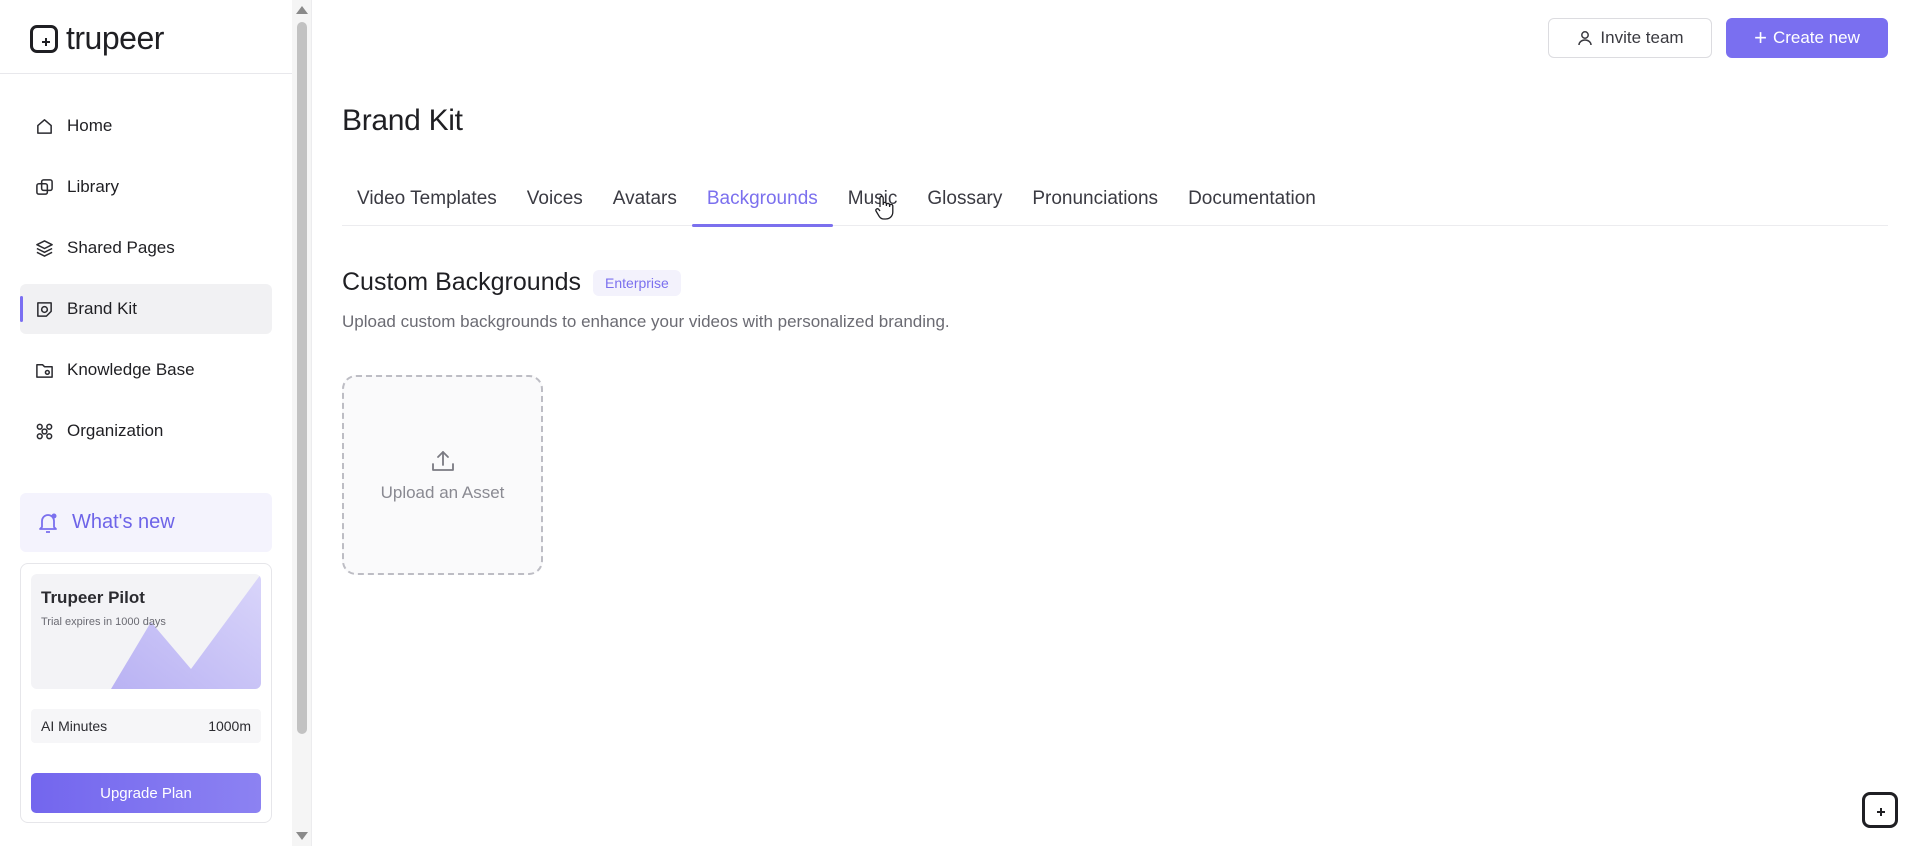 Image resolution: width=1920 pixels, height=846 pixels. Describe the element at coordinates (93, 597) in the screenshot. I see `plan-title: Trupeer Pilot` at that location.